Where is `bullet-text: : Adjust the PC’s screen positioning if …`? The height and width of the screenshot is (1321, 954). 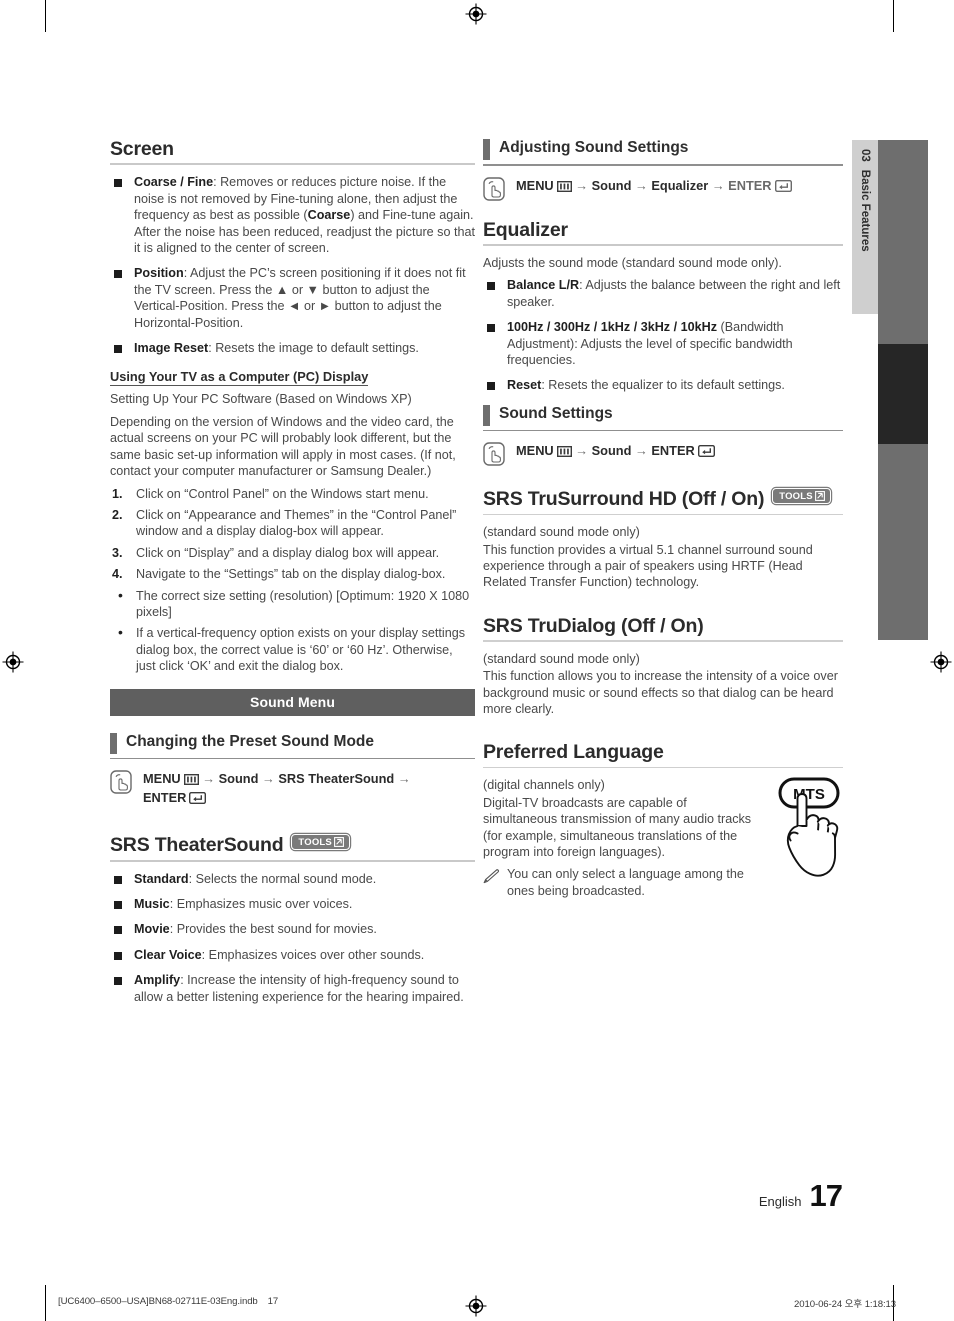
bullet-text: : Adjust the PC’s screen positioning if … is located at coordinates (300, 298).